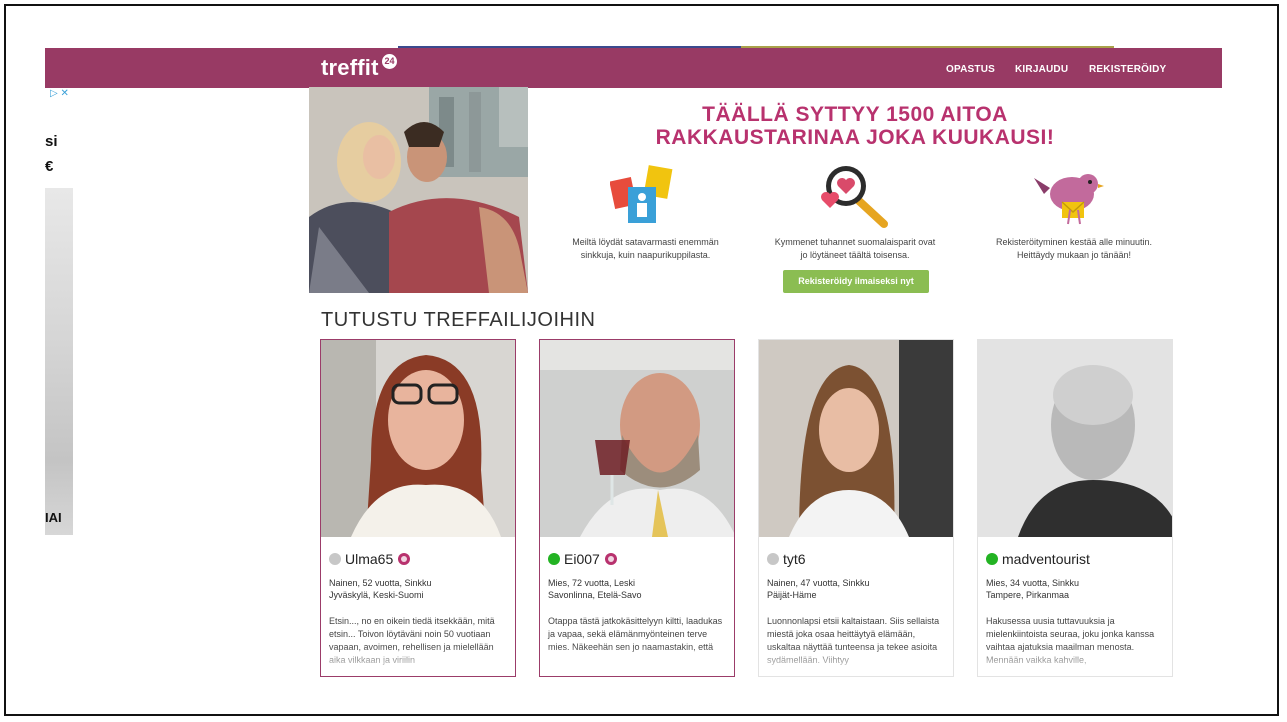 This screenshot has width=1287, height=722. What do you see at coordinates (794, 559) in the screenshot?
I see `profile-name: tyt6` at bounding box center [794, 559].